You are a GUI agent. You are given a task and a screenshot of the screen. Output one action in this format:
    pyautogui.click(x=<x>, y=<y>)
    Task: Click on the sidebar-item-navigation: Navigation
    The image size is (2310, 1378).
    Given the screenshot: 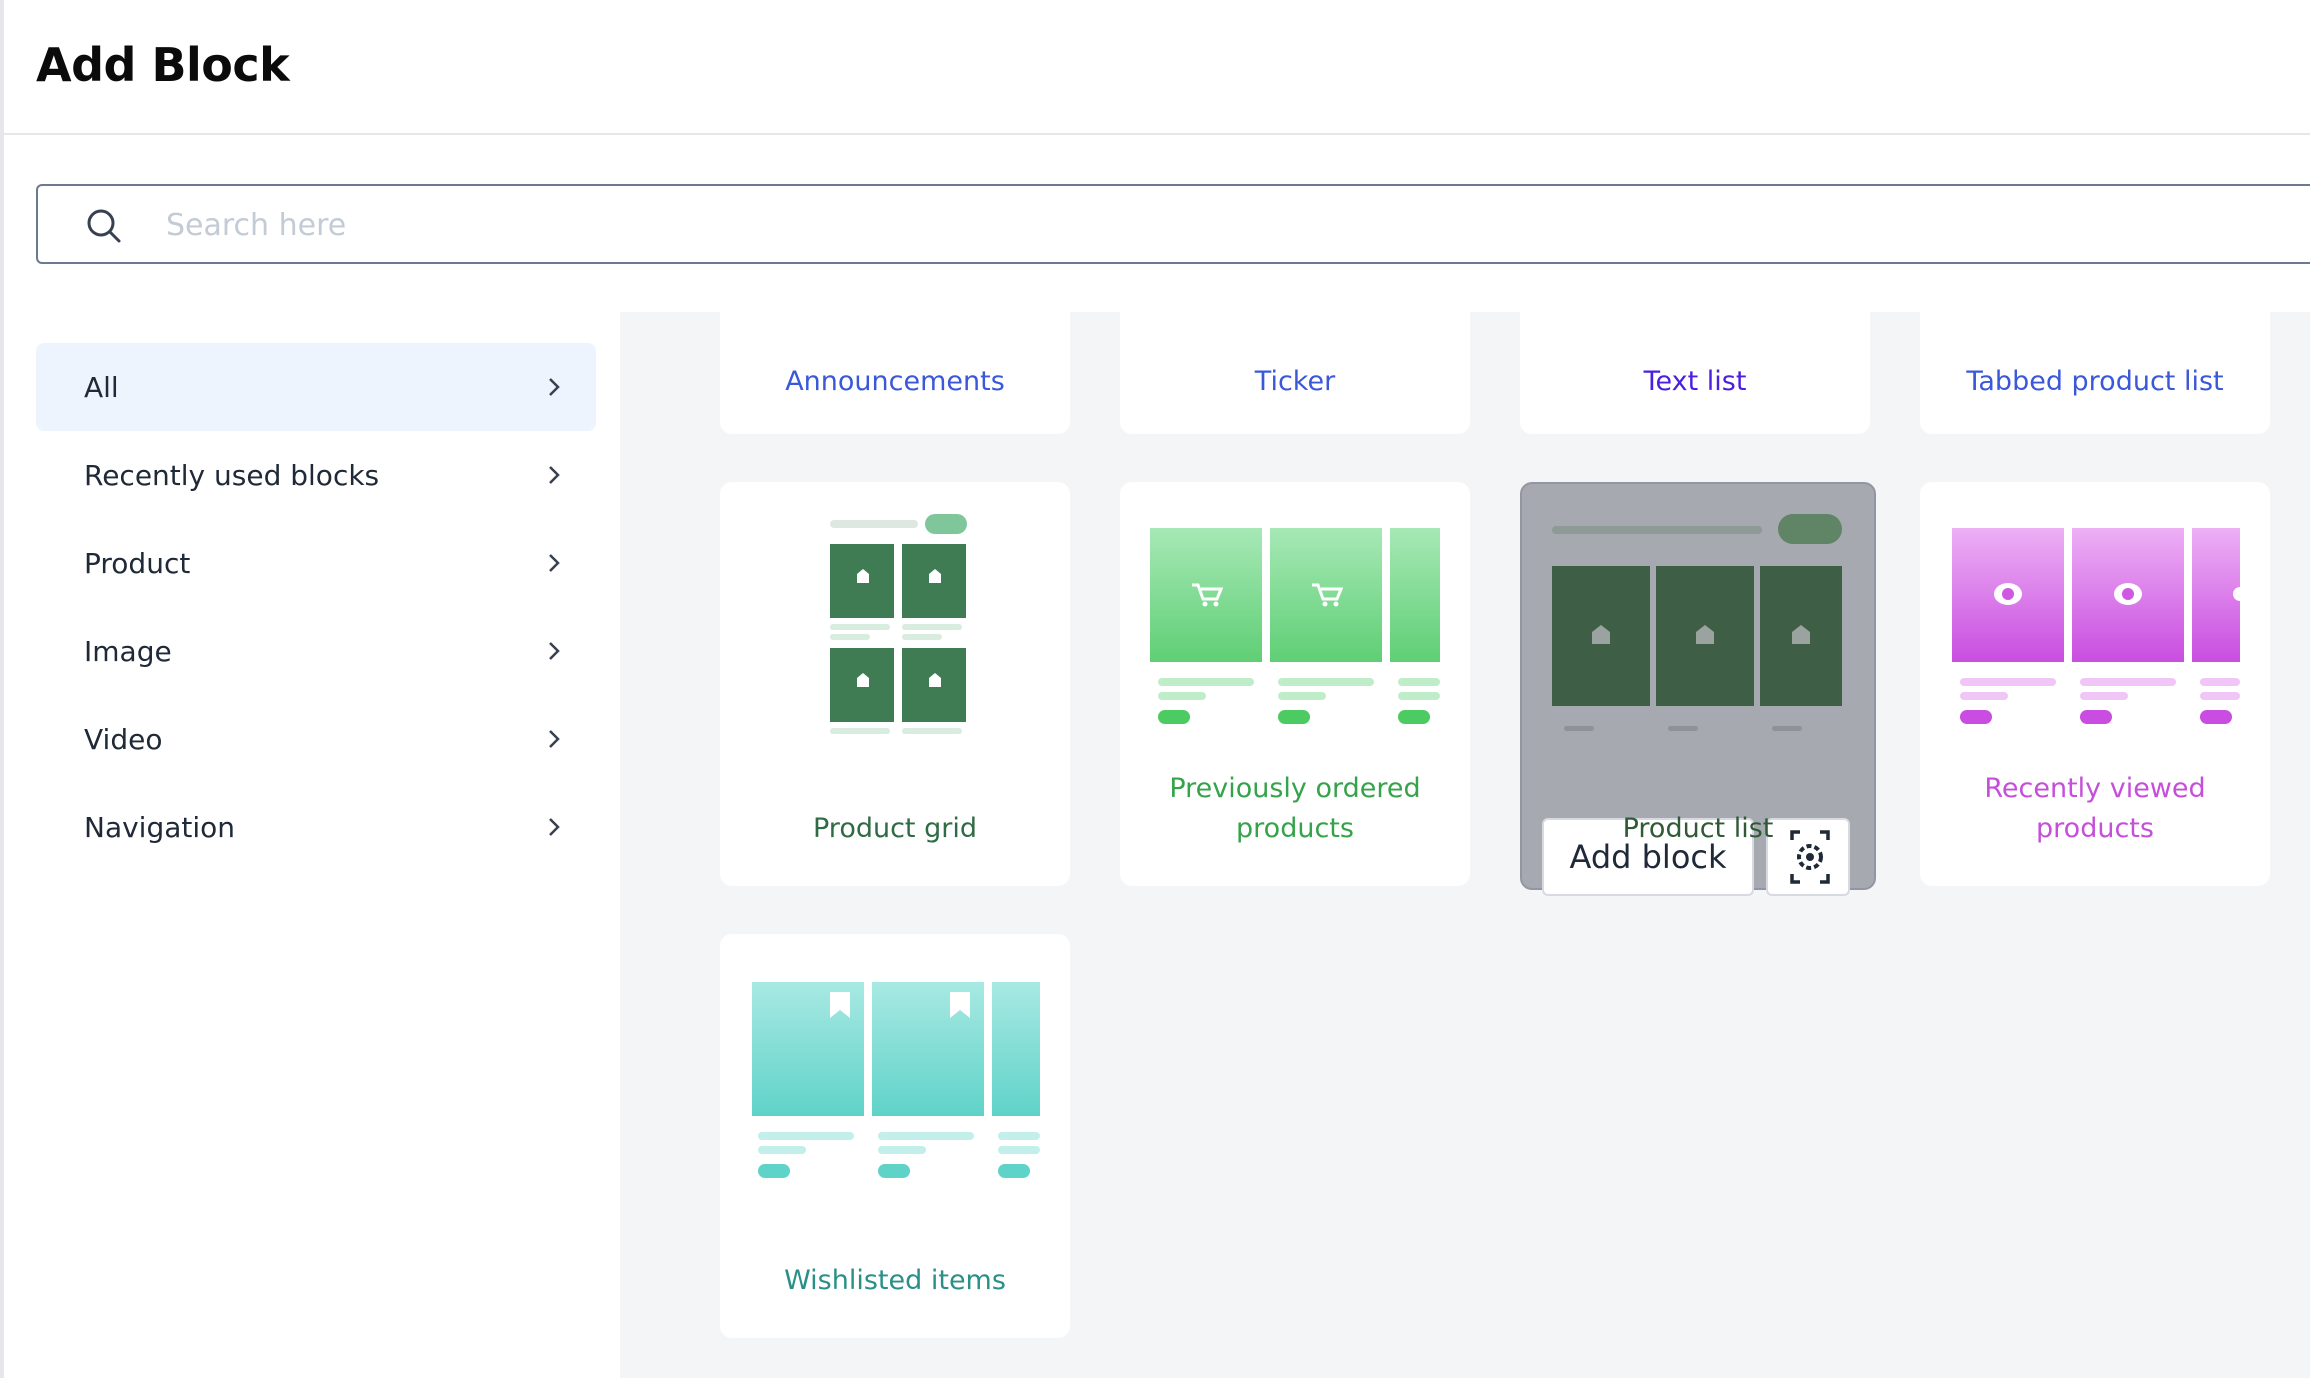 What is the action you would take?
    pyautogui.click(x=316, y=827)
    